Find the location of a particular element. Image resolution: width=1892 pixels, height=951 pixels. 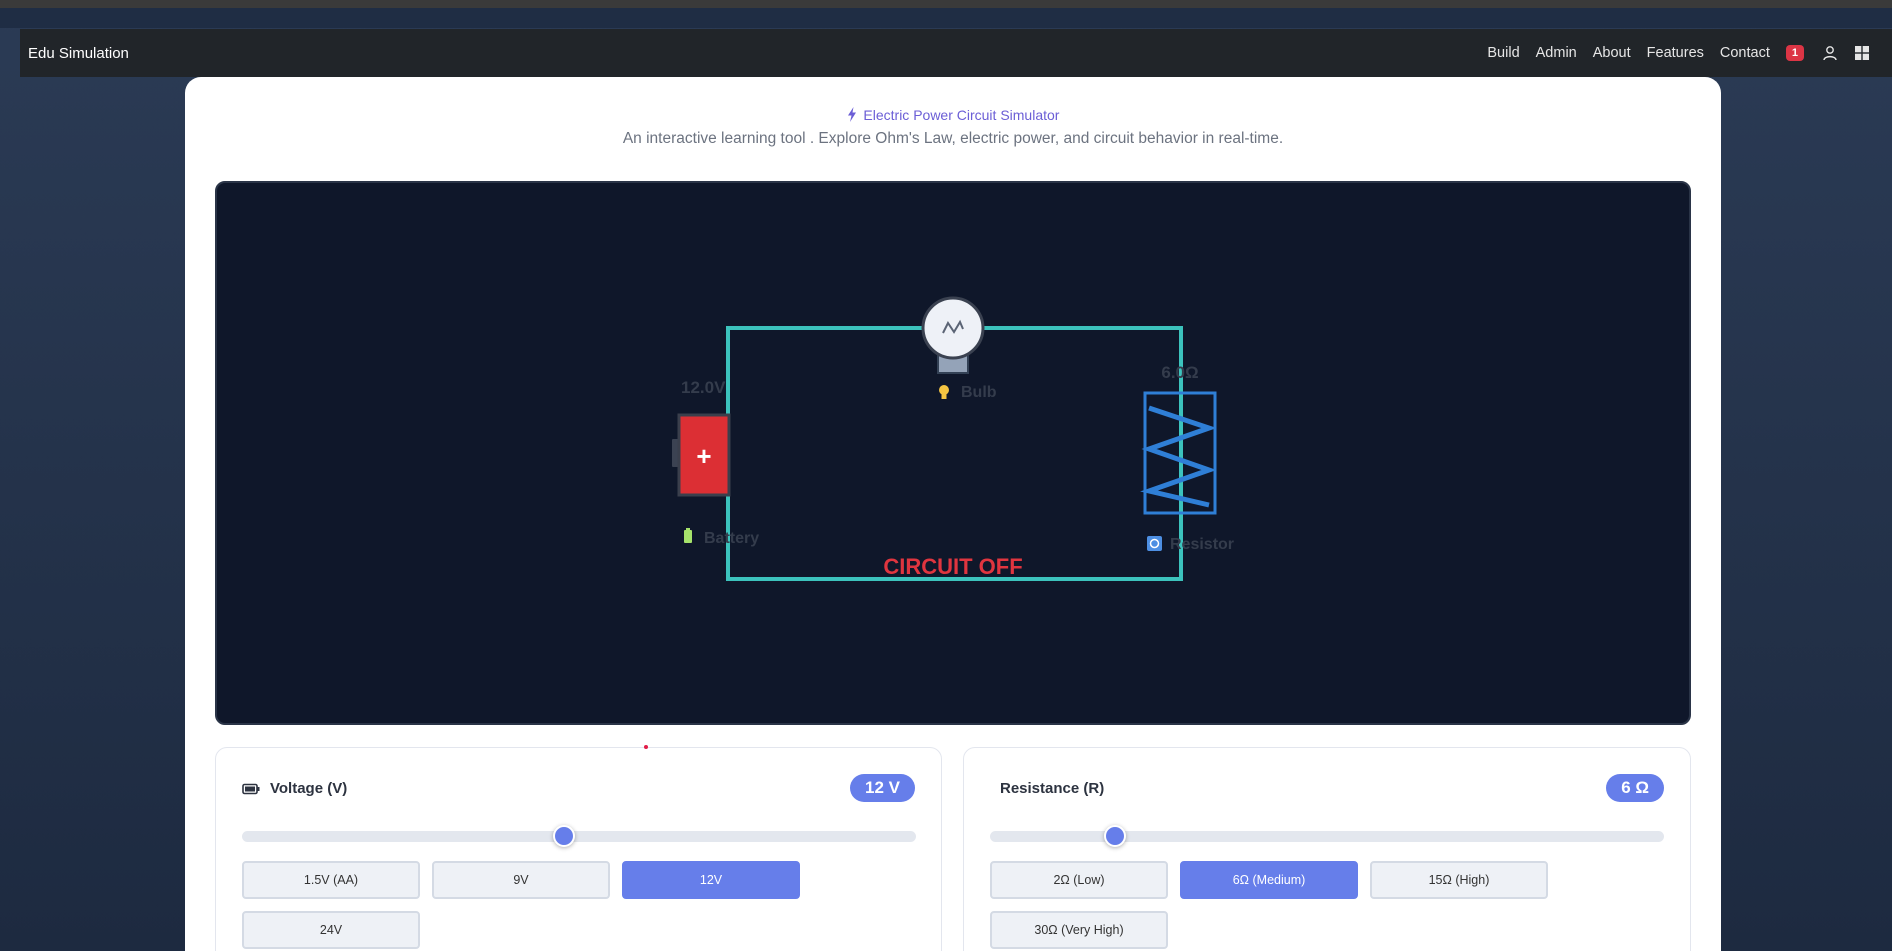

resistor-label: Resistor is located at coordinates (1202, 544).